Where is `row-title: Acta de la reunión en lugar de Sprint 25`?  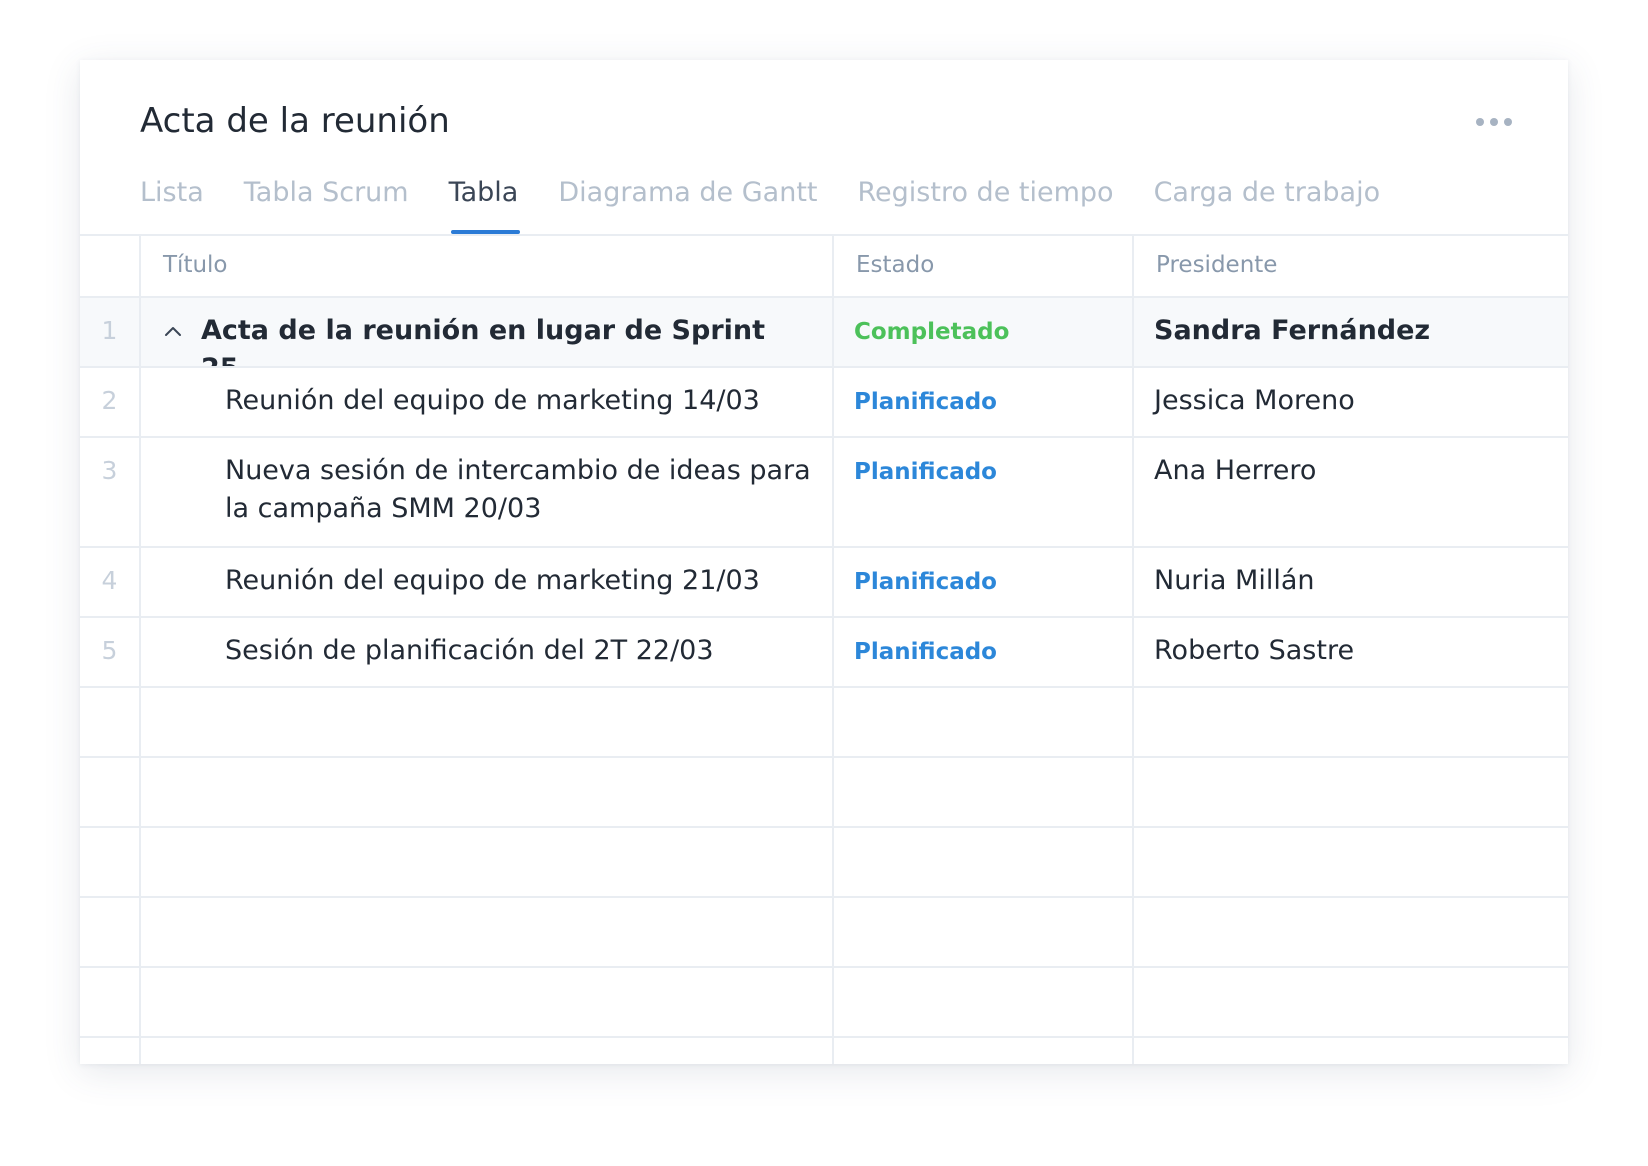
row-title: Acta de la reunión en lugar de Sprint 25 is located at coordinates (483, 340).